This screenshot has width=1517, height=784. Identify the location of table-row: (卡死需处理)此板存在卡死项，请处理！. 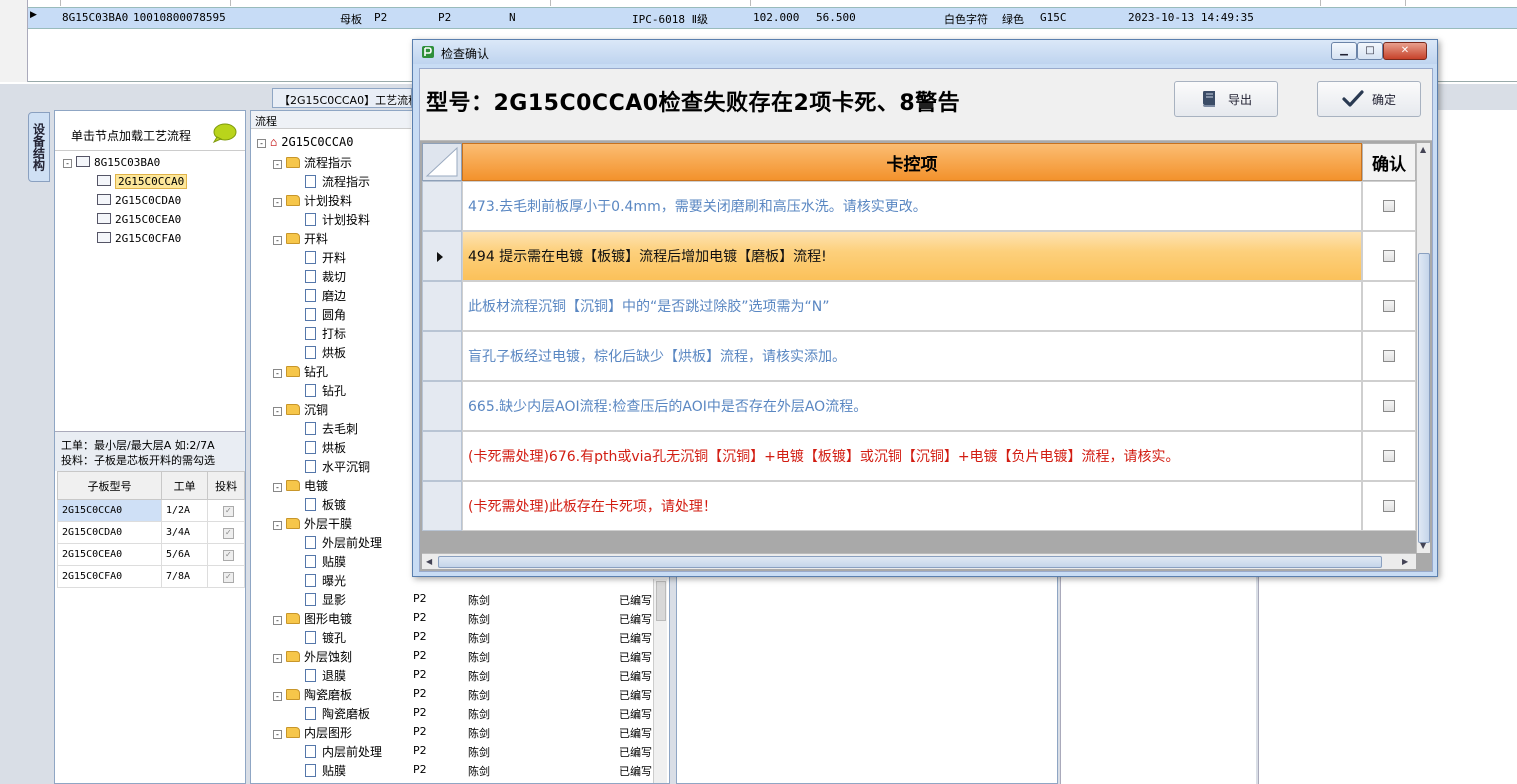
(919, 506).